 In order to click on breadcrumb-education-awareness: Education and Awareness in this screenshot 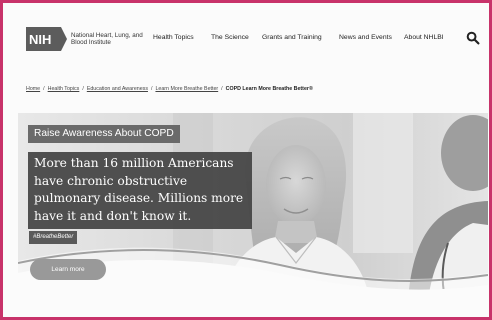, I will do `click(117, 89)`.